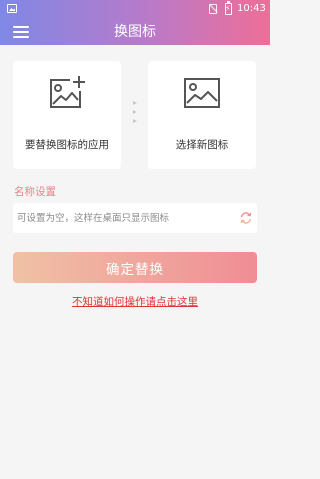  I want to click on image-notification-icon, so click(12, 8).